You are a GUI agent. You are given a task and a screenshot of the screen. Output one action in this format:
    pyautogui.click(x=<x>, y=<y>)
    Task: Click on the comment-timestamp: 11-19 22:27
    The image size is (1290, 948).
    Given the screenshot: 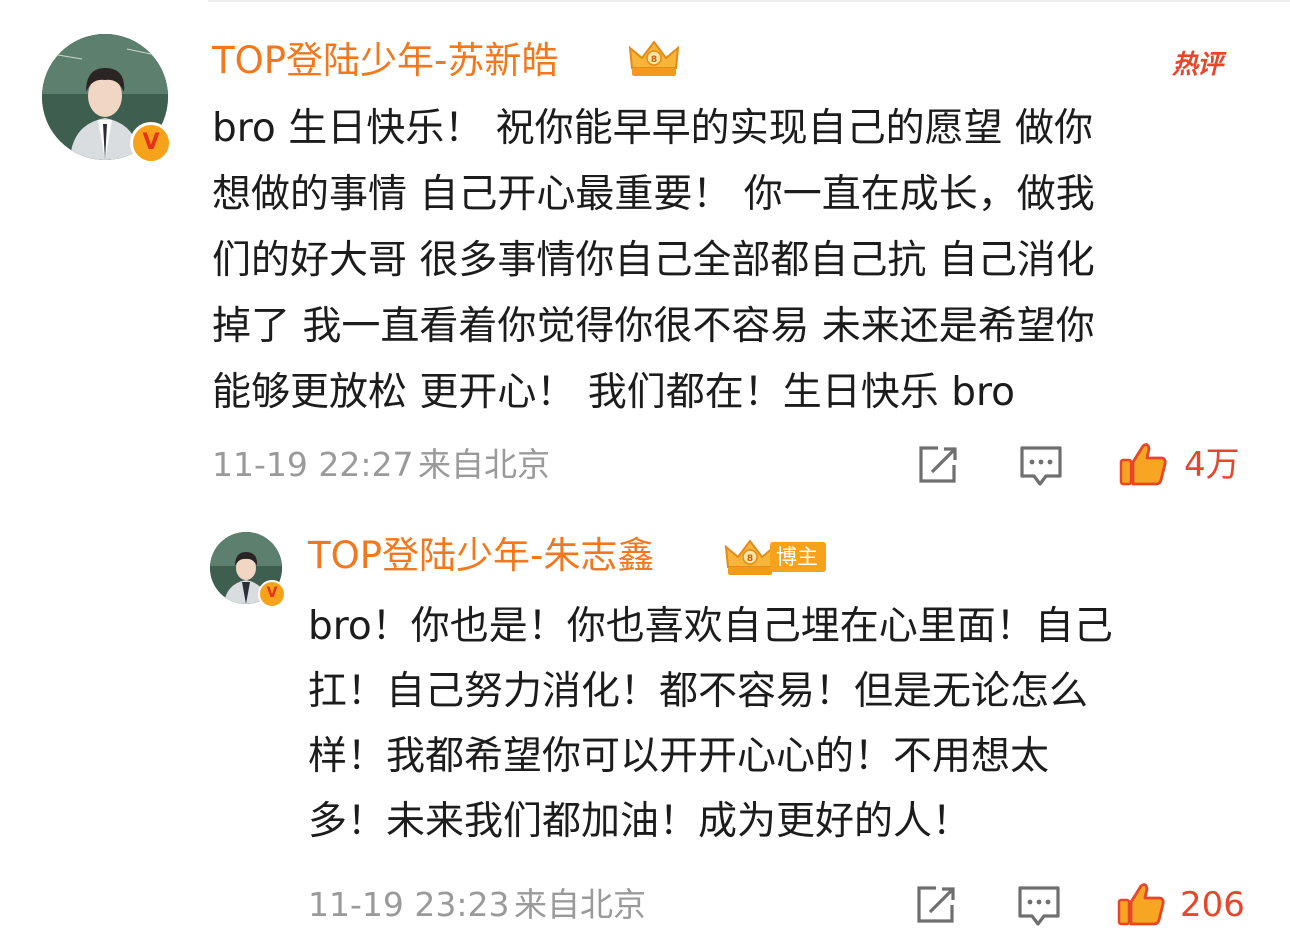 What is the action you would take?
    pyautogui.click(x=313, y=464)
    